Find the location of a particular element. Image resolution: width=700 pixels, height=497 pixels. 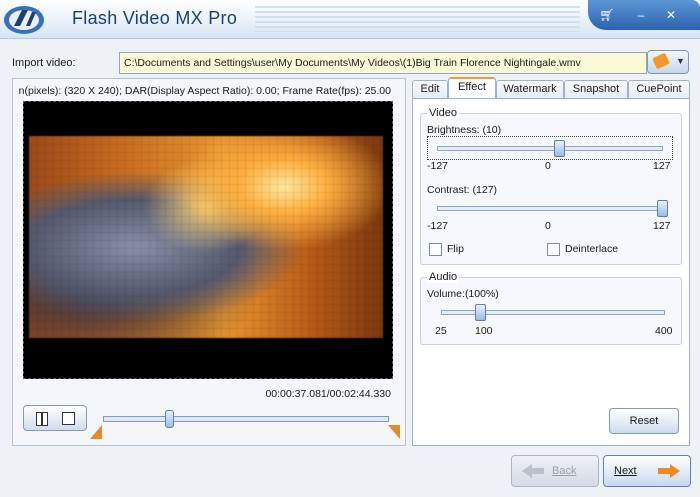

close-icon: ✕ is located at coordinates (671, 15).